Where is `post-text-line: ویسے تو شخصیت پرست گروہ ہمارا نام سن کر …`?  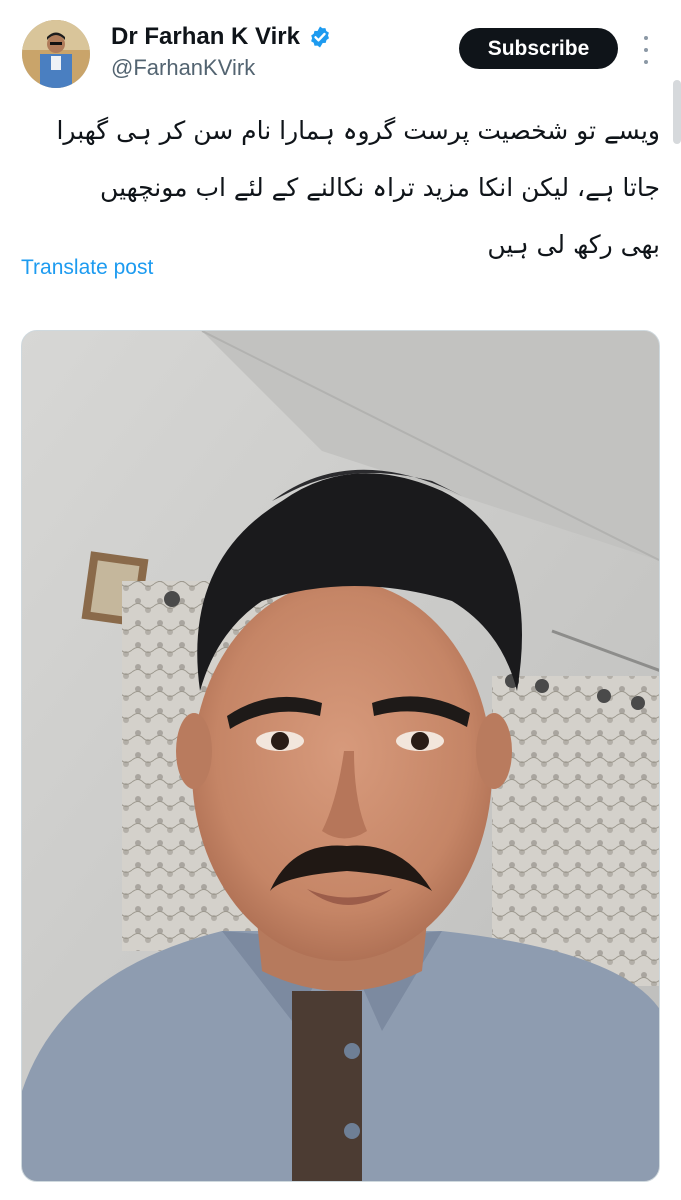
post-text-line: ویسے تو شخصیت پرست گروہ ہمارا نام سن کر … is located at coordinates (358, 130).